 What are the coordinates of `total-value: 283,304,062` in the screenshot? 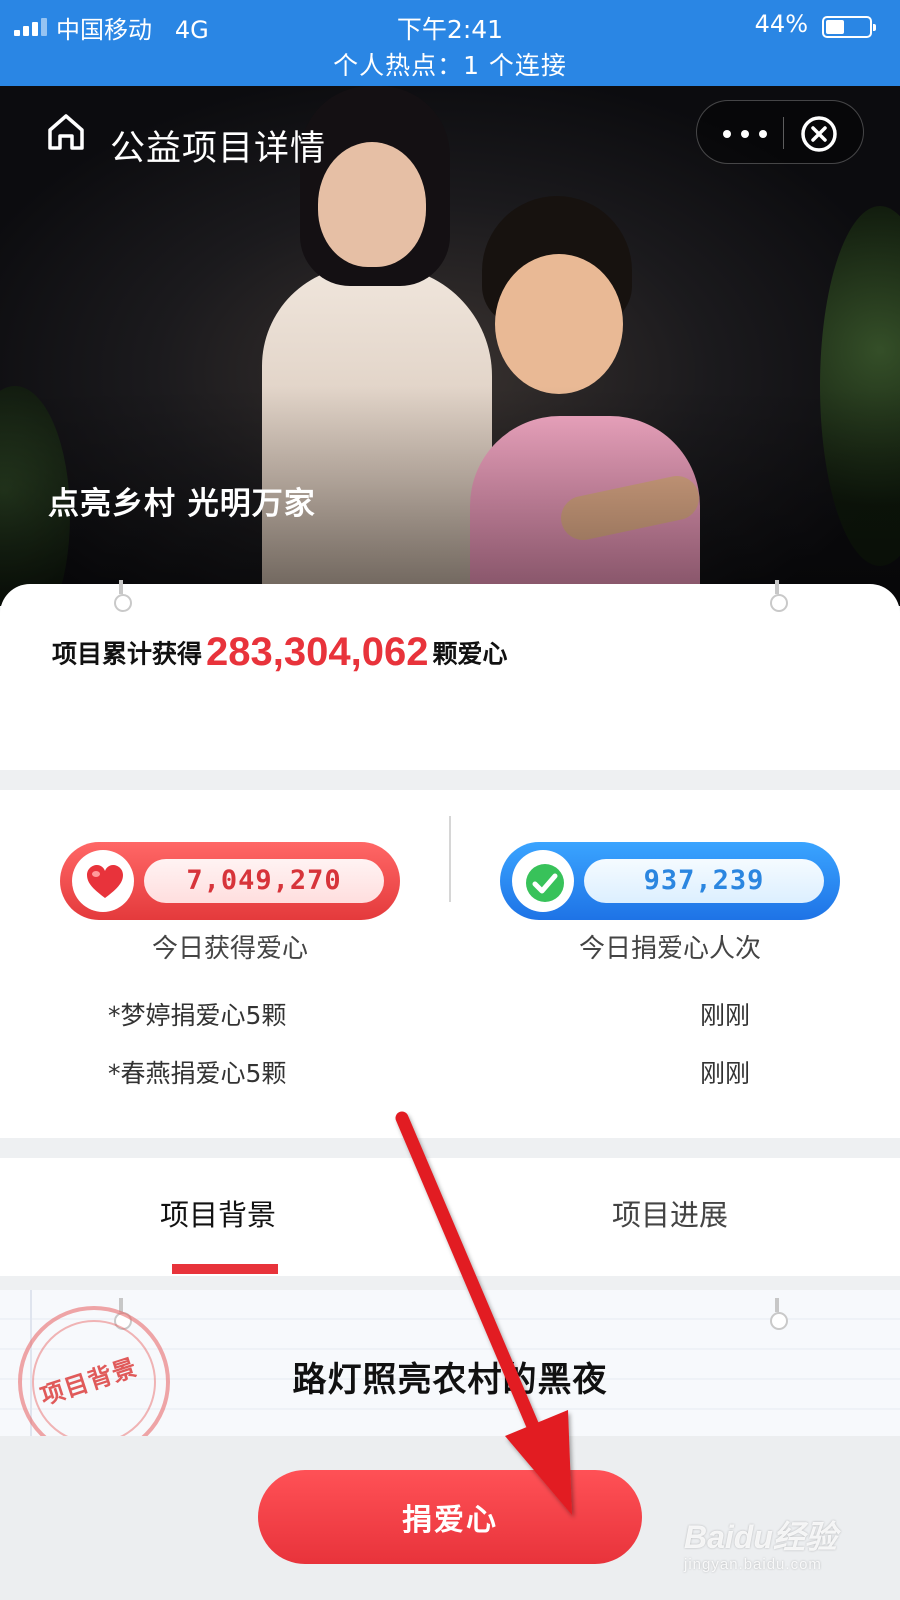 It's located at (317, 652).